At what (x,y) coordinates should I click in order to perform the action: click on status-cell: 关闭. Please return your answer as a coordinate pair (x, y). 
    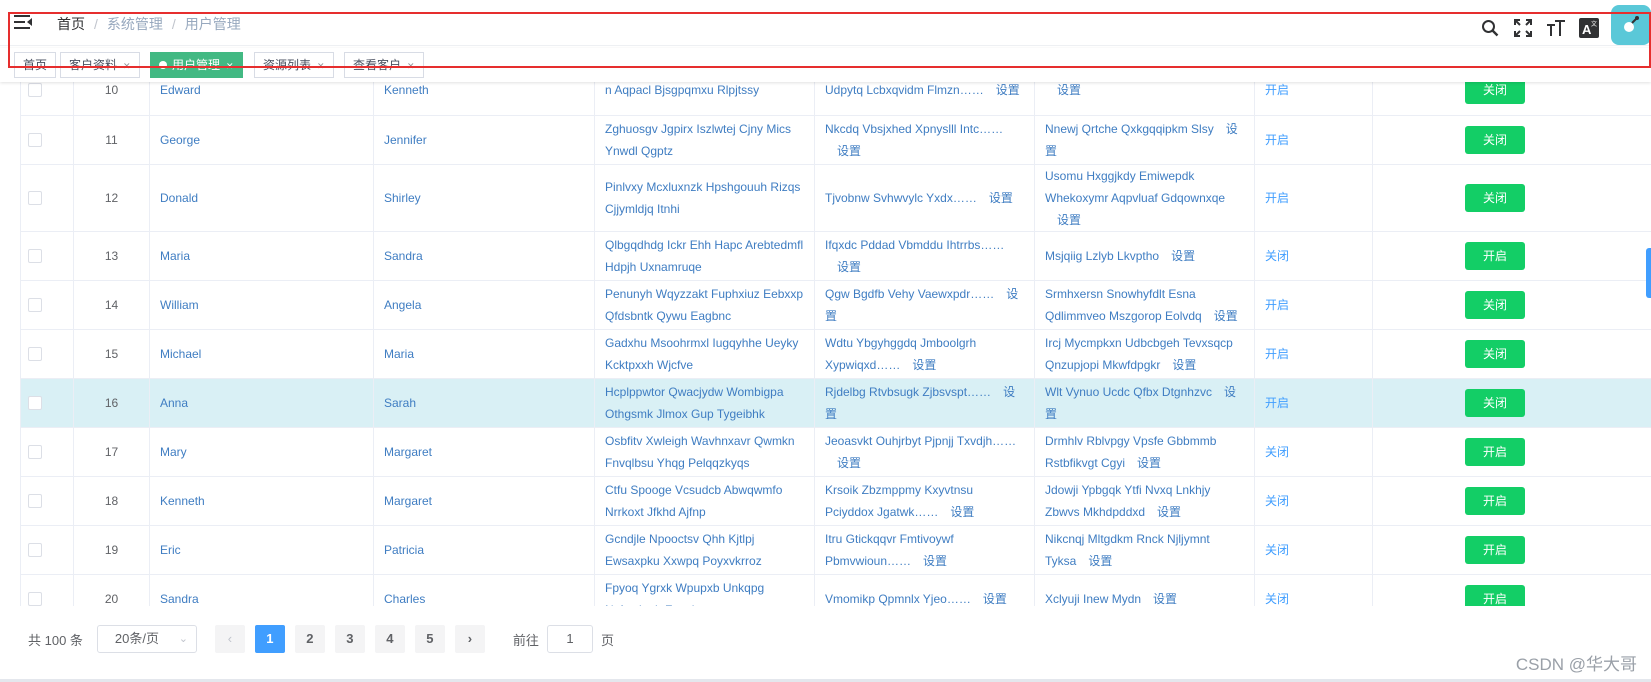
    Looking at the image, I should click on (1313, 452).